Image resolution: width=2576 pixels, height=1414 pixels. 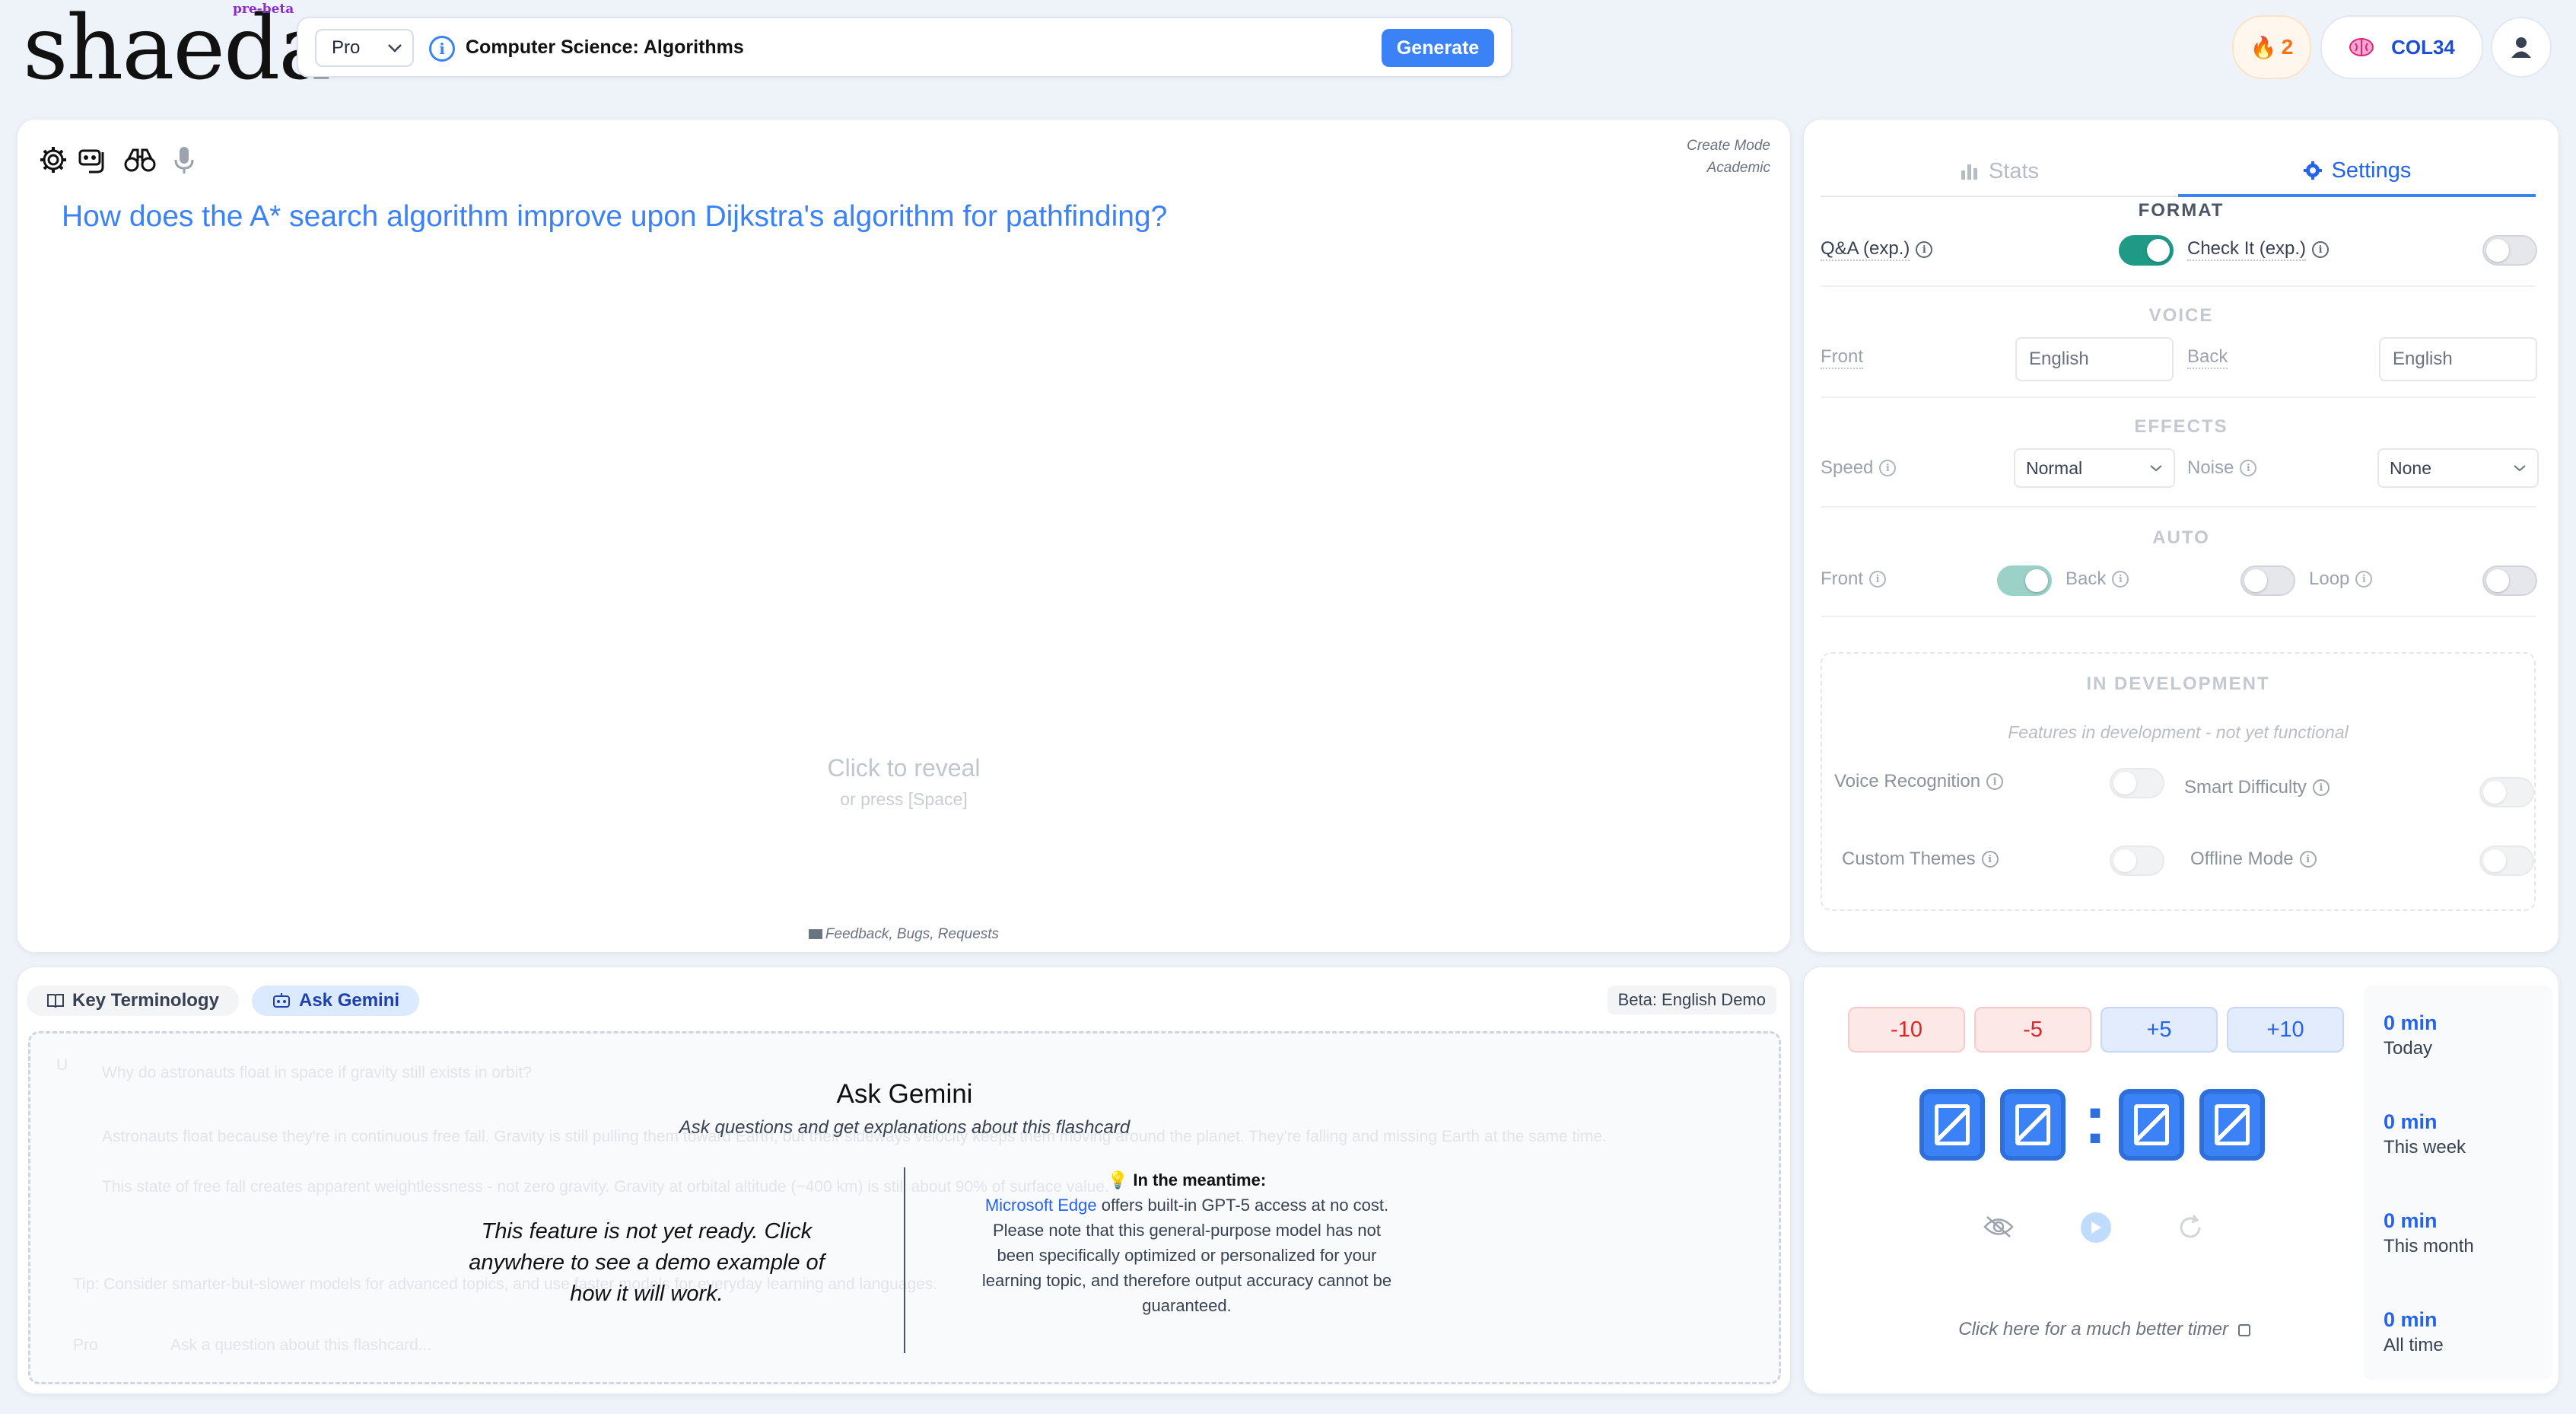 I want to click on generate-button: Generate, so click(x=1438, y=48).